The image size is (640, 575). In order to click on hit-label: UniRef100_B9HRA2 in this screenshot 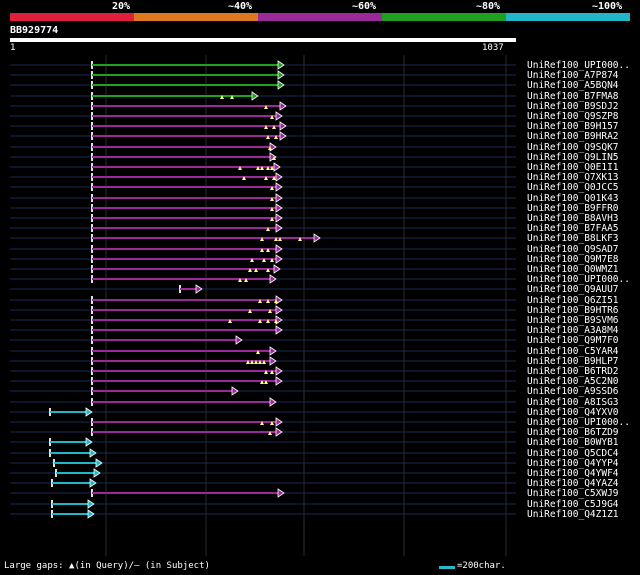, I will do `click(573, 136)`.